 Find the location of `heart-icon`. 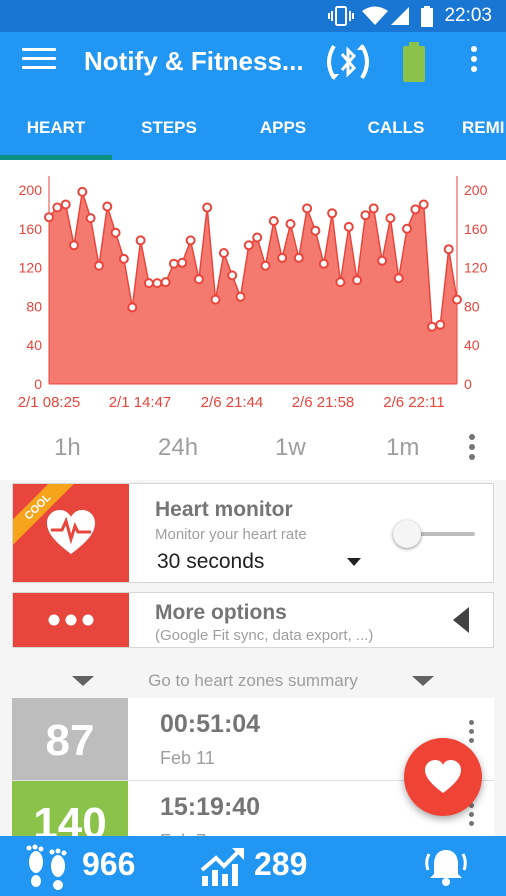

heart-icon is located at coordinates (443, 776).